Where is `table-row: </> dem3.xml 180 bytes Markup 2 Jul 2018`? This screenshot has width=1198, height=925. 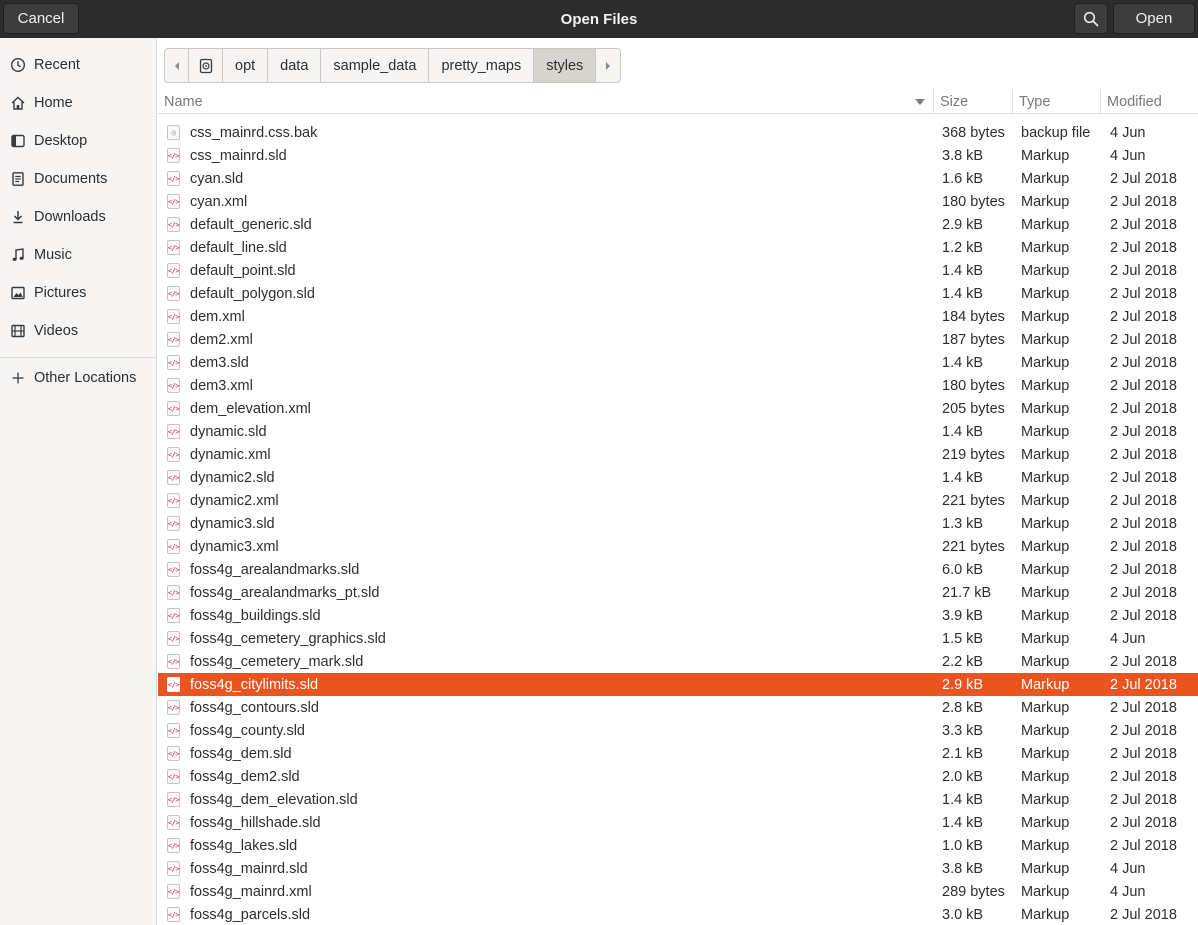
table-row: </> dem3.xml 180 bytes Markup 2 Jul 2018 is located at coordinates (678, 385).